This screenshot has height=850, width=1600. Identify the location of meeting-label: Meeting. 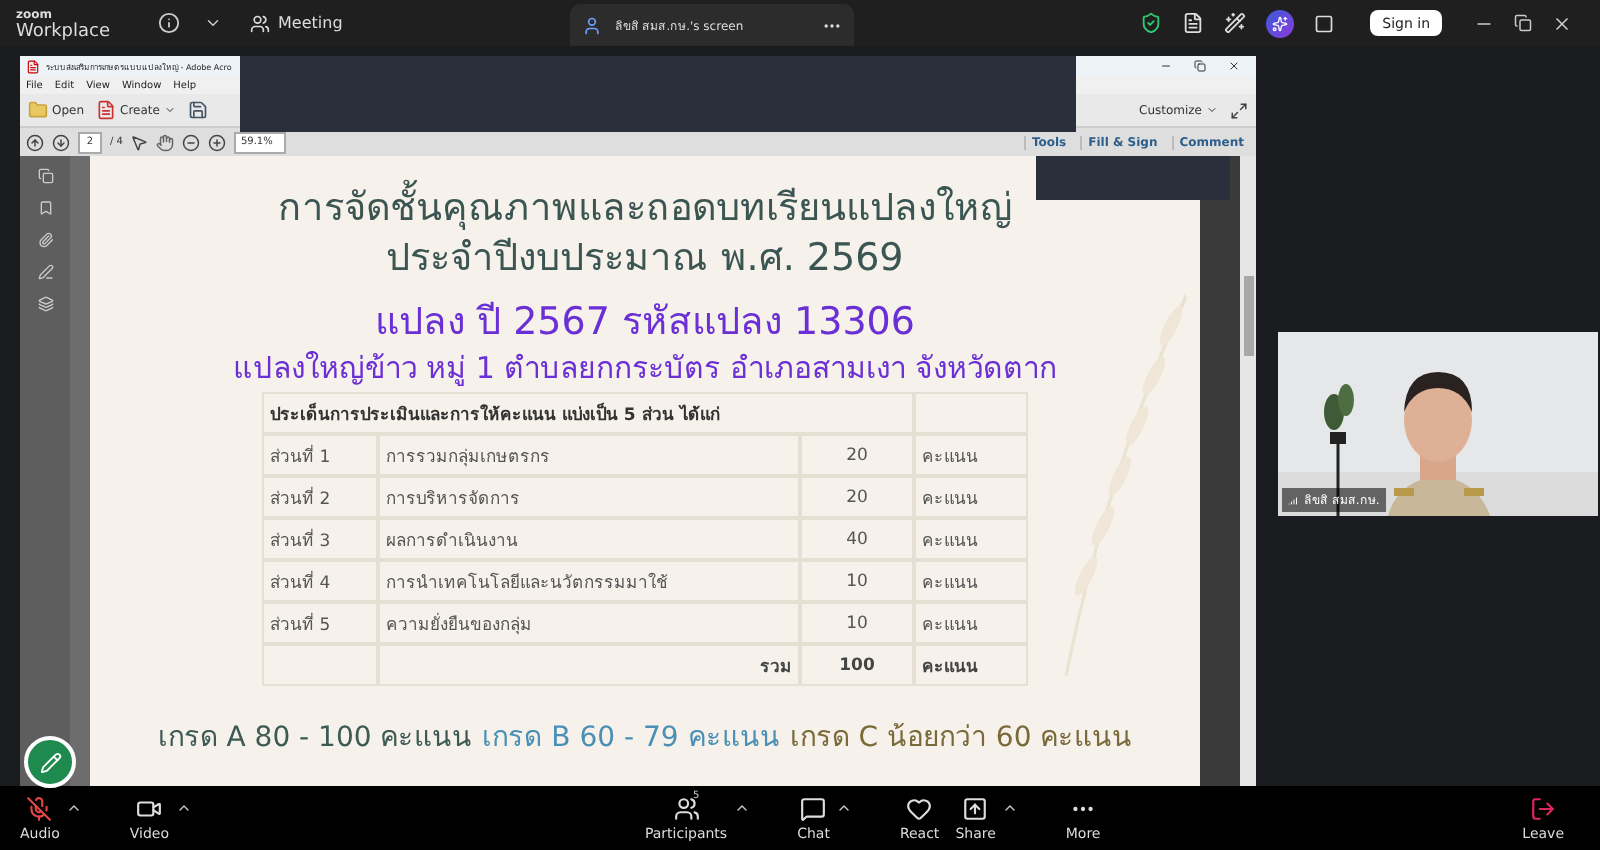
(310, 23).